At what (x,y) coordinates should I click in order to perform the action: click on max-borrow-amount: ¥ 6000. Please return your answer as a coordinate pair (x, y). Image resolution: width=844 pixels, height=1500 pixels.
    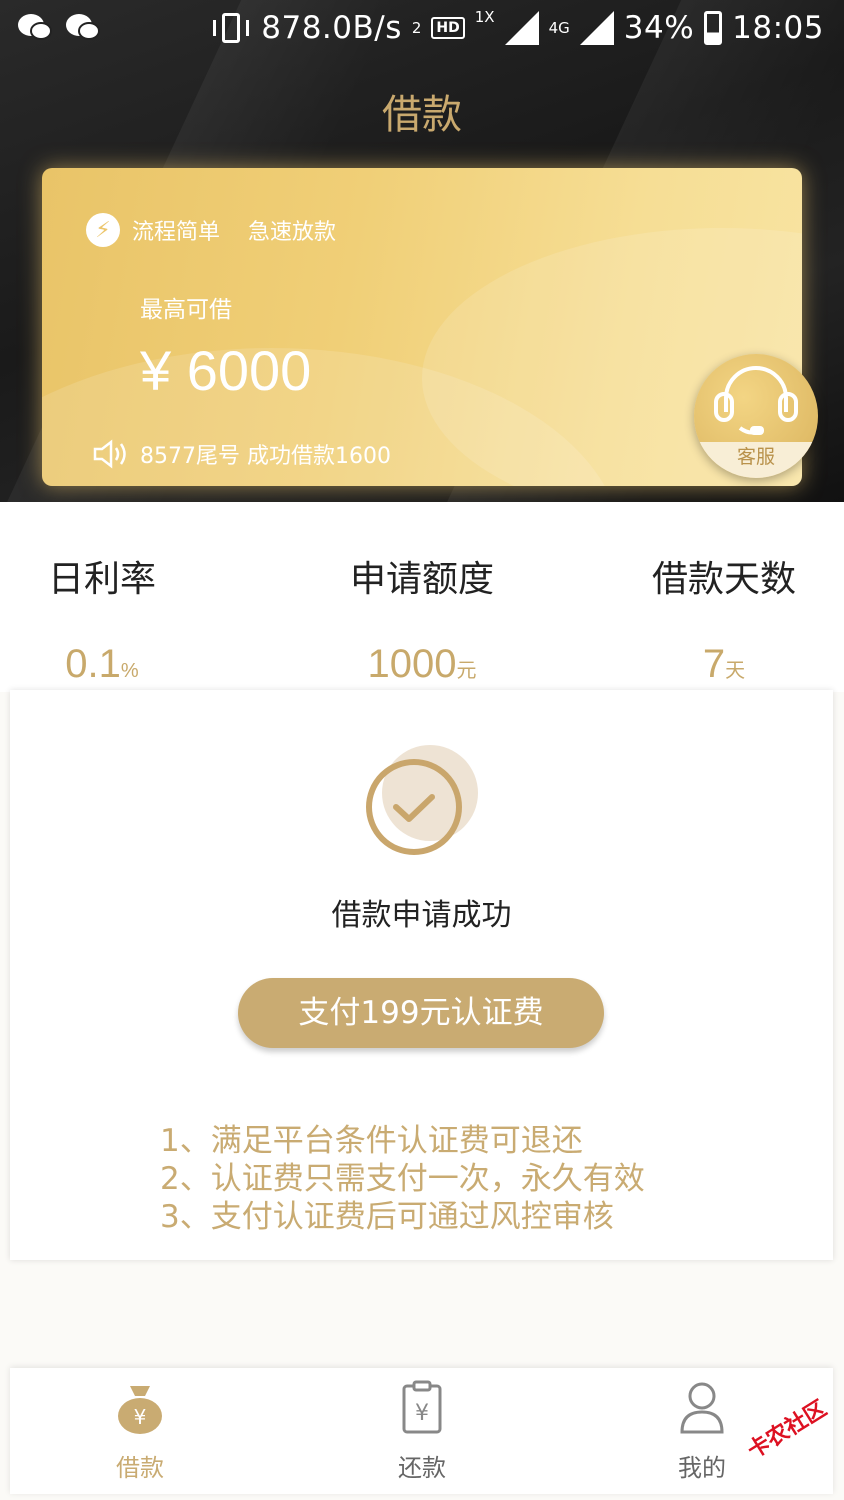
    Looking at the image, I should click on (226, 370).